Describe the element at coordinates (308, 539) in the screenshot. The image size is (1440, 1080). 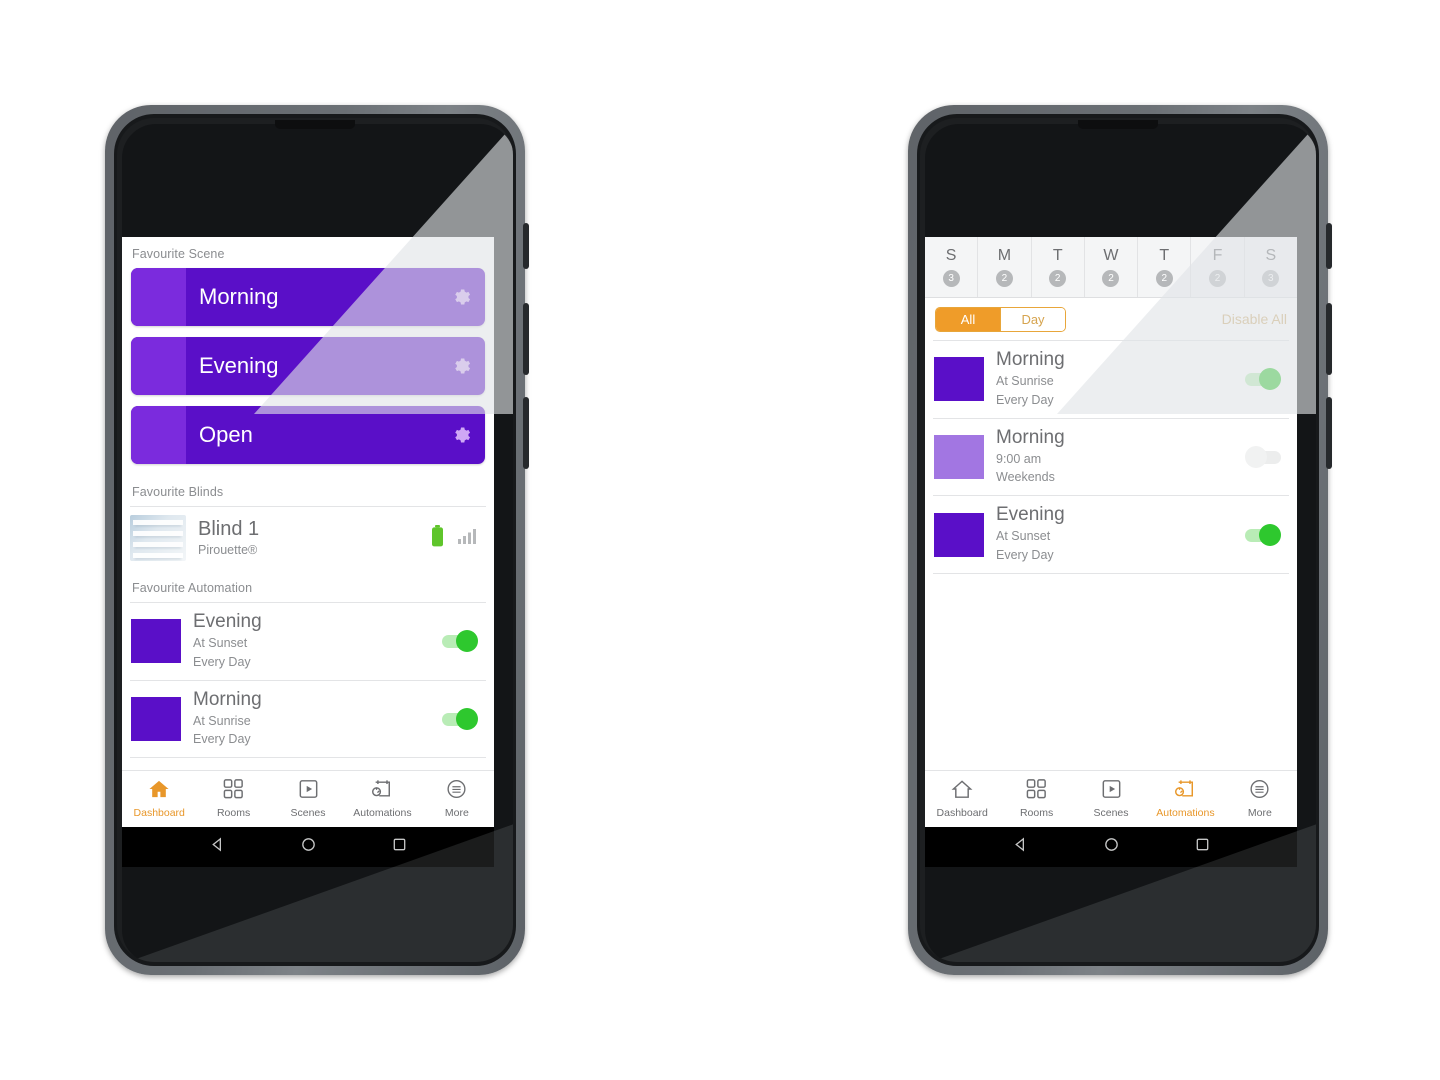
I see `list-item-blind: Blind 1 Pirouette®` at that location.